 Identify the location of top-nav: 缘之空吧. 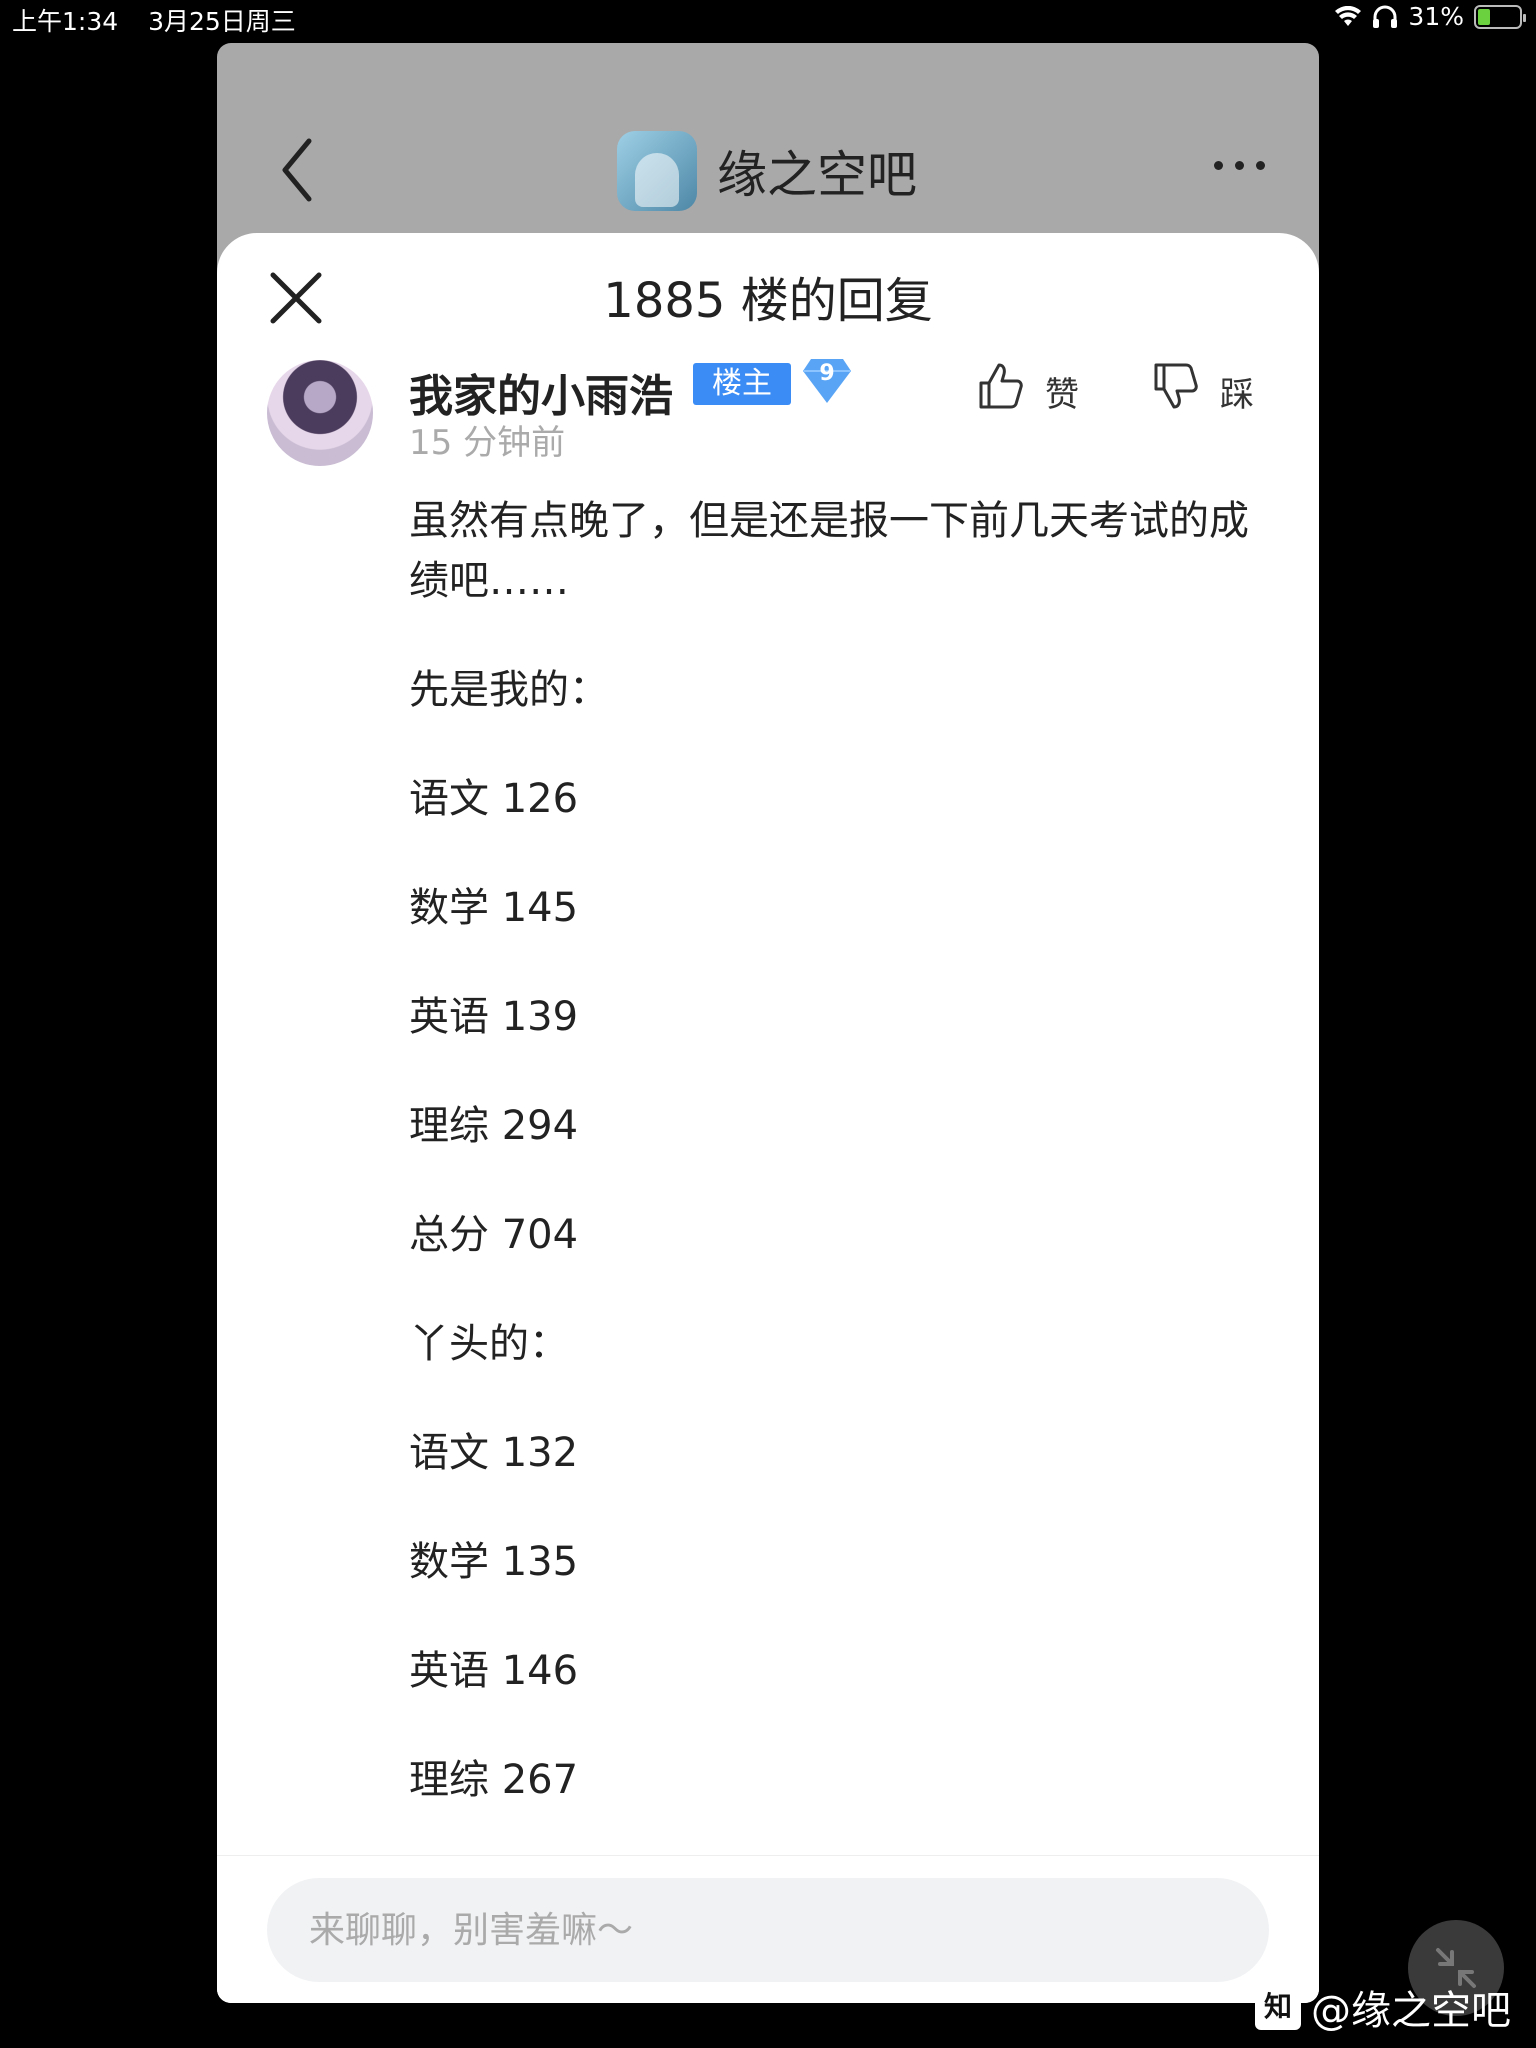
(768, 138).